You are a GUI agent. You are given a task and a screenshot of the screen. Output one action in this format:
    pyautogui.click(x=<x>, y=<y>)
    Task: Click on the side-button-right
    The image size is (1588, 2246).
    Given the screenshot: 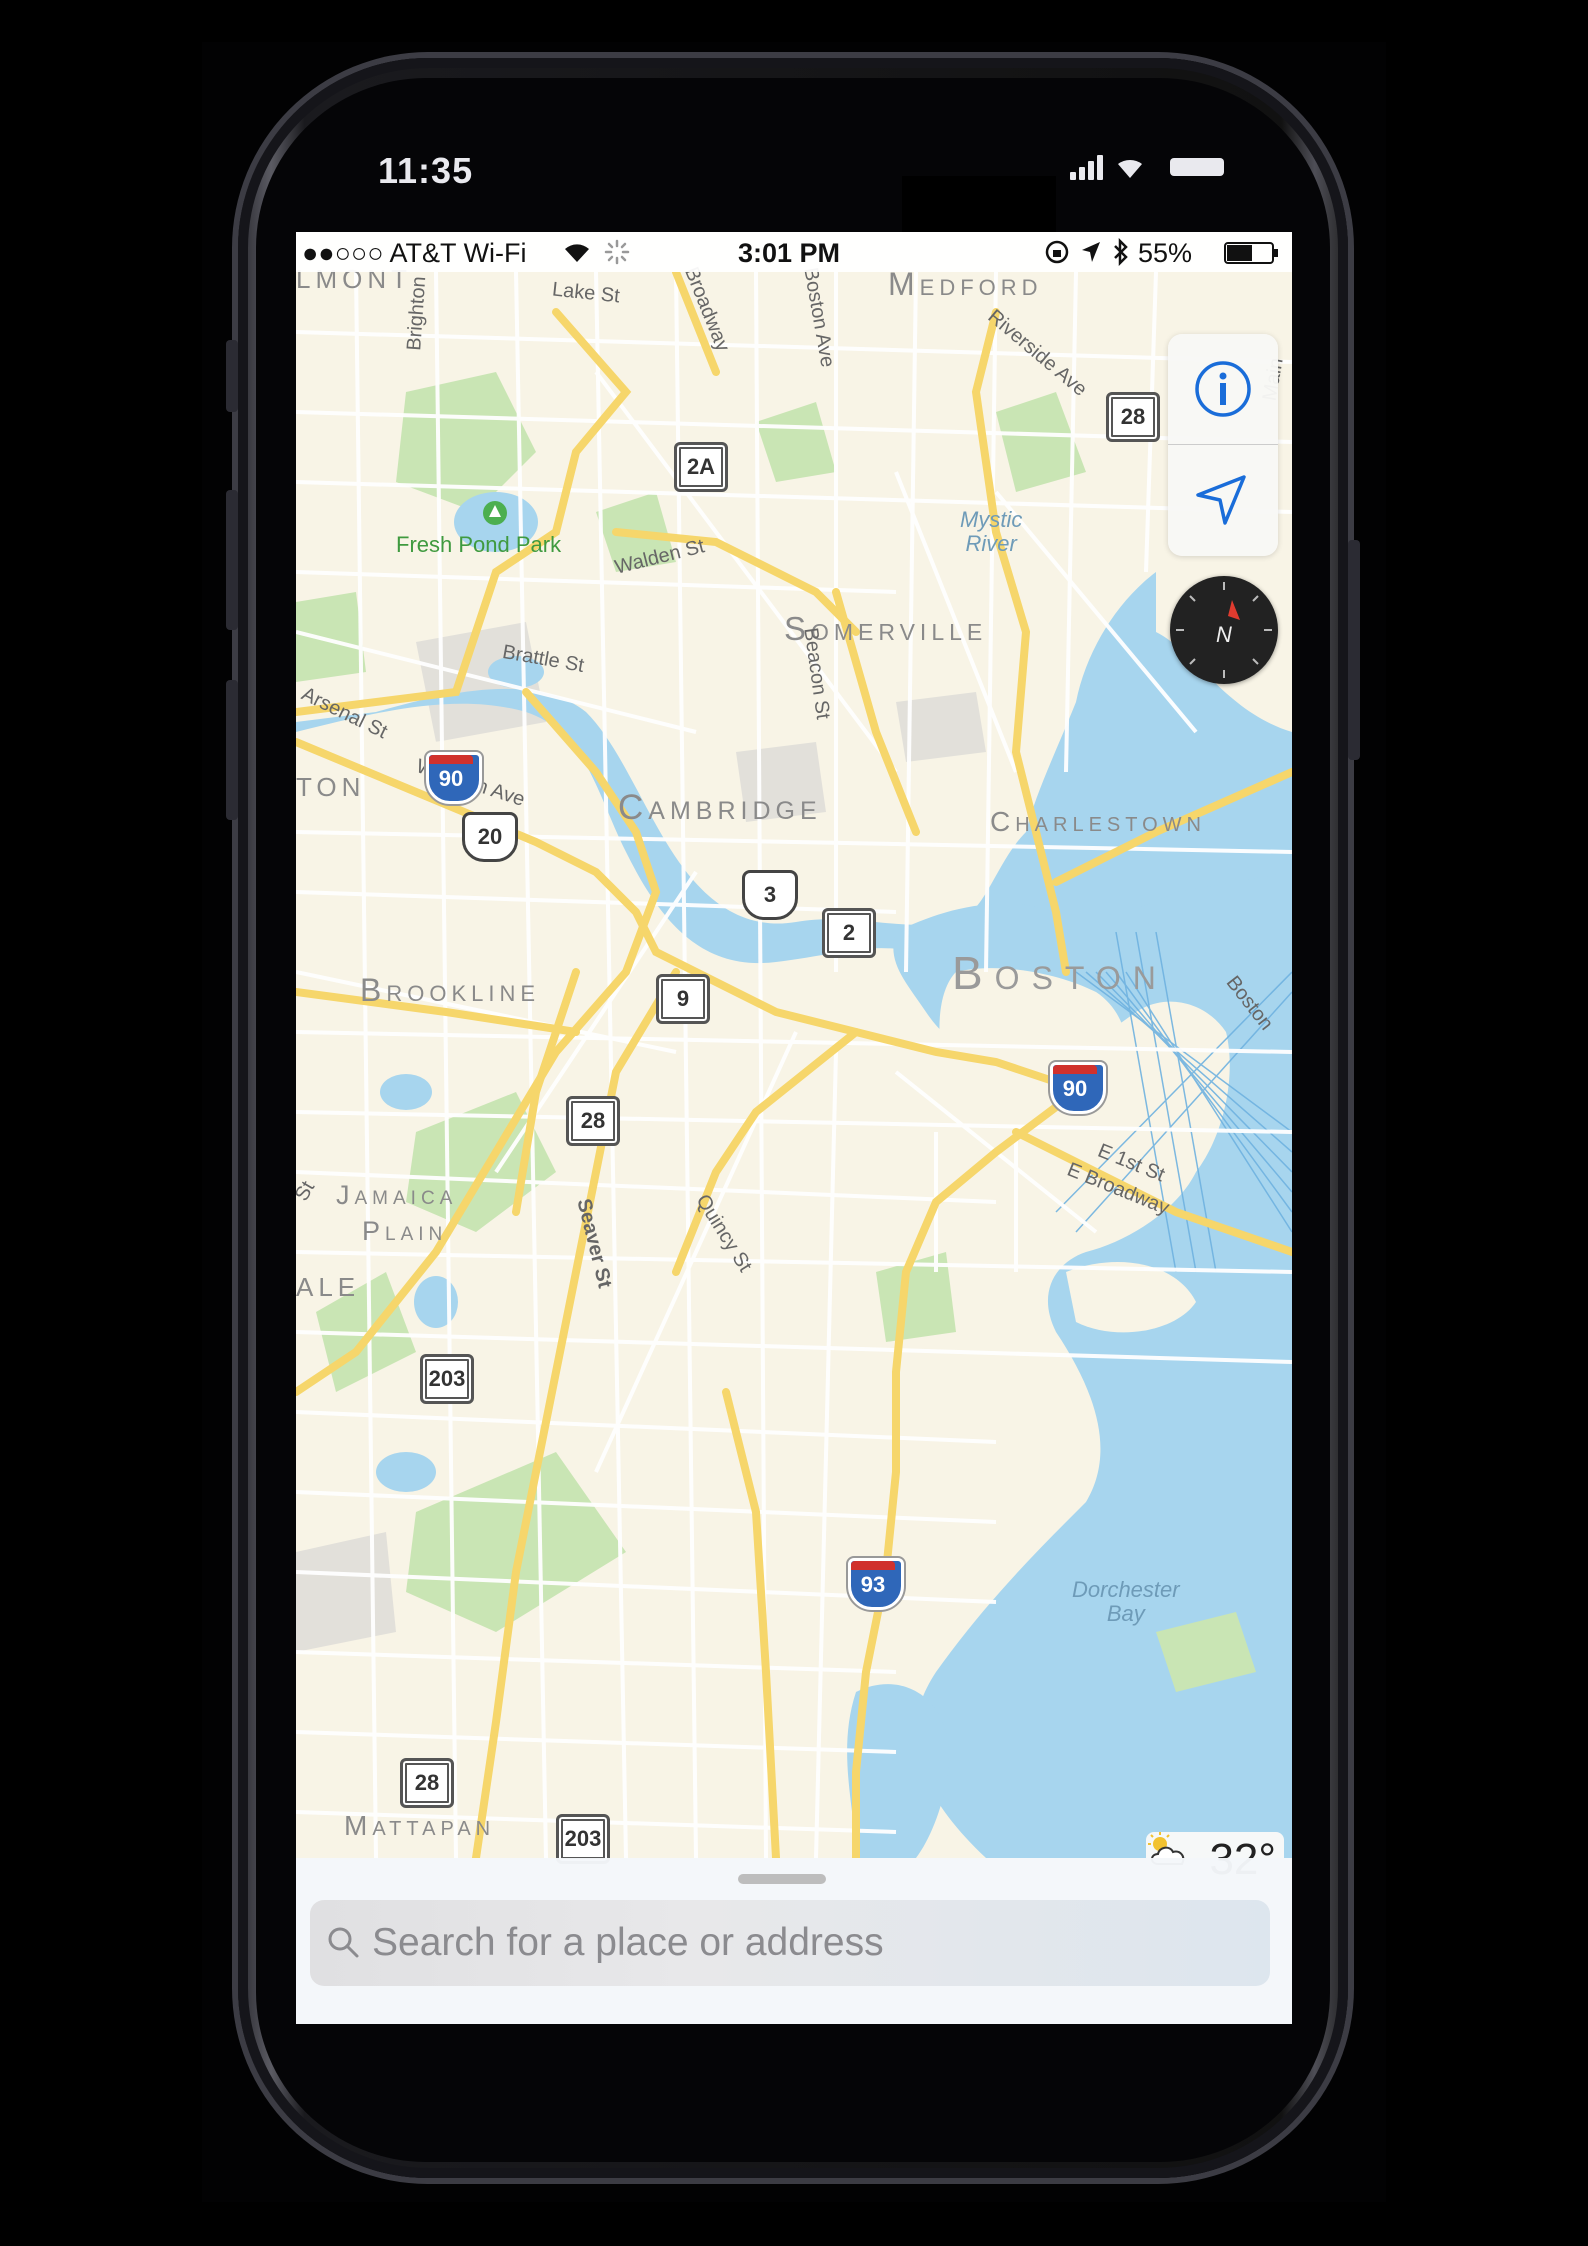 What is the action you would take?
    pyautogui.click(x=1354, y=650)
    